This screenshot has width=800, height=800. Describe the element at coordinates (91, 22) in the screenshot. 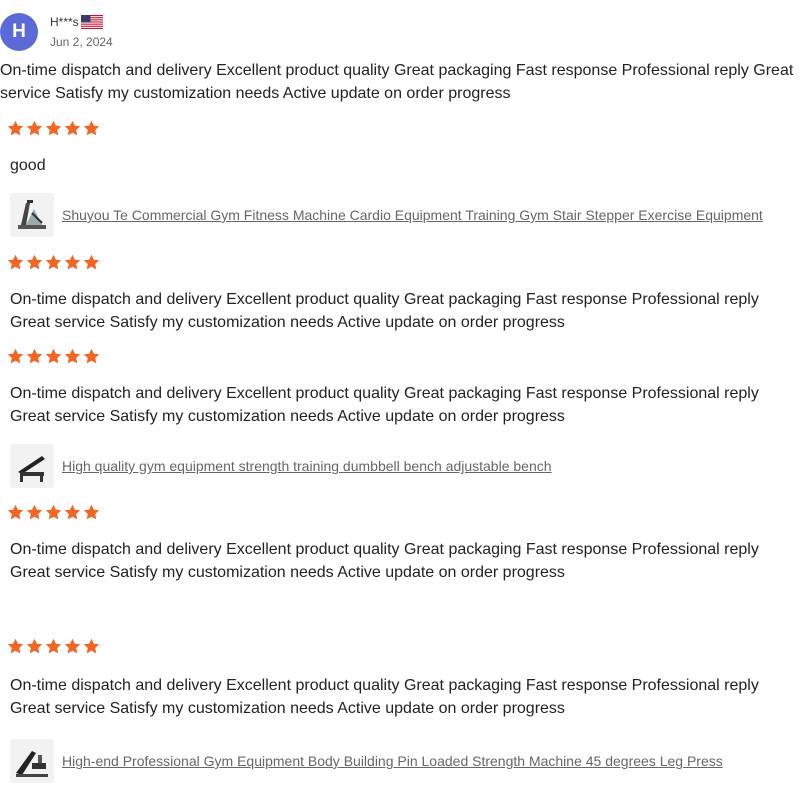

I see `us-flag-icon` at that location.